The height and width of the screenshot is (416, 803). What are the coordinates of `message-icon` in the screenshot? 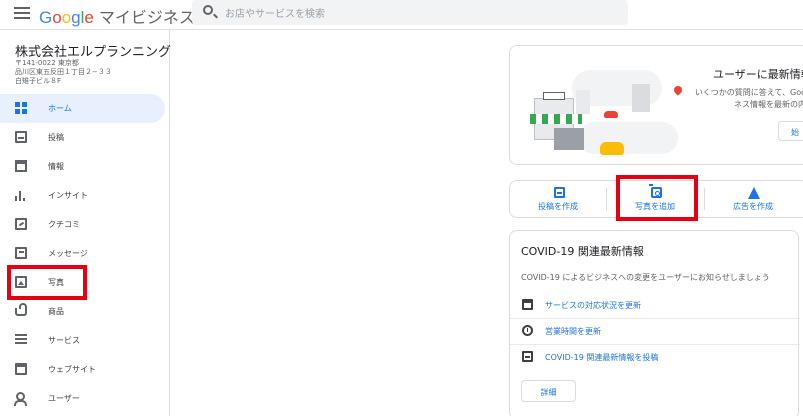 It's located at (21, 253).